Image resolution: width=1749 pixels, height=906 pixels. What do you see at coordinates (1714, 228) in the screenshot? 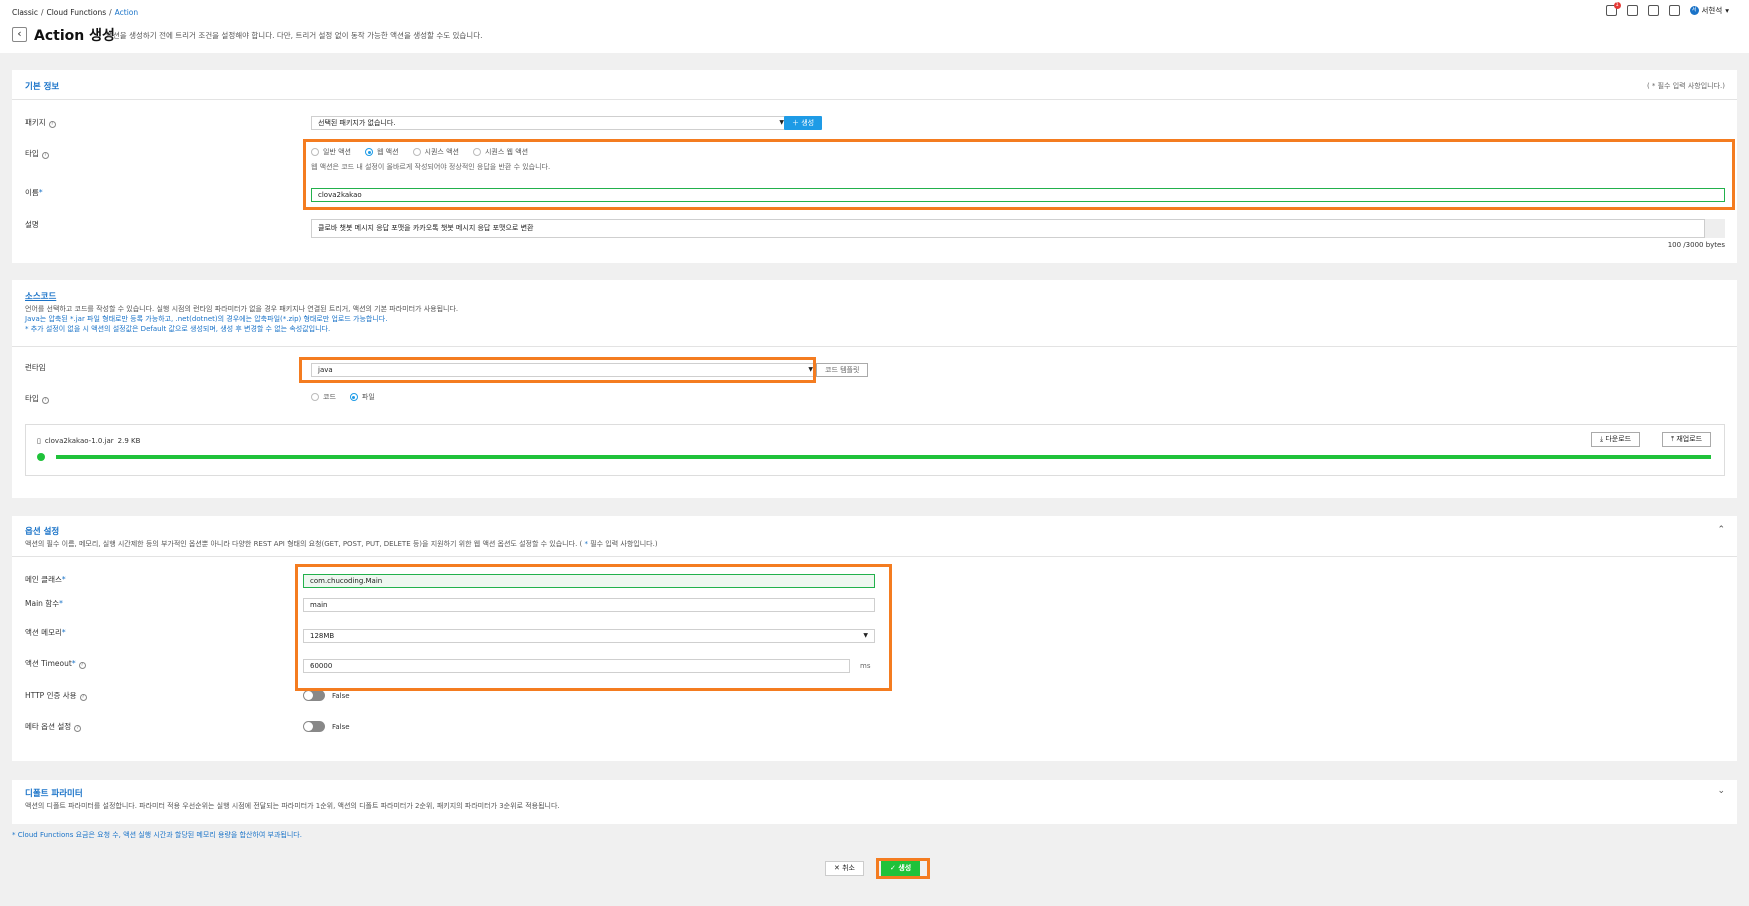
I see `pencil-icon` at bounding box center [1714, 228].